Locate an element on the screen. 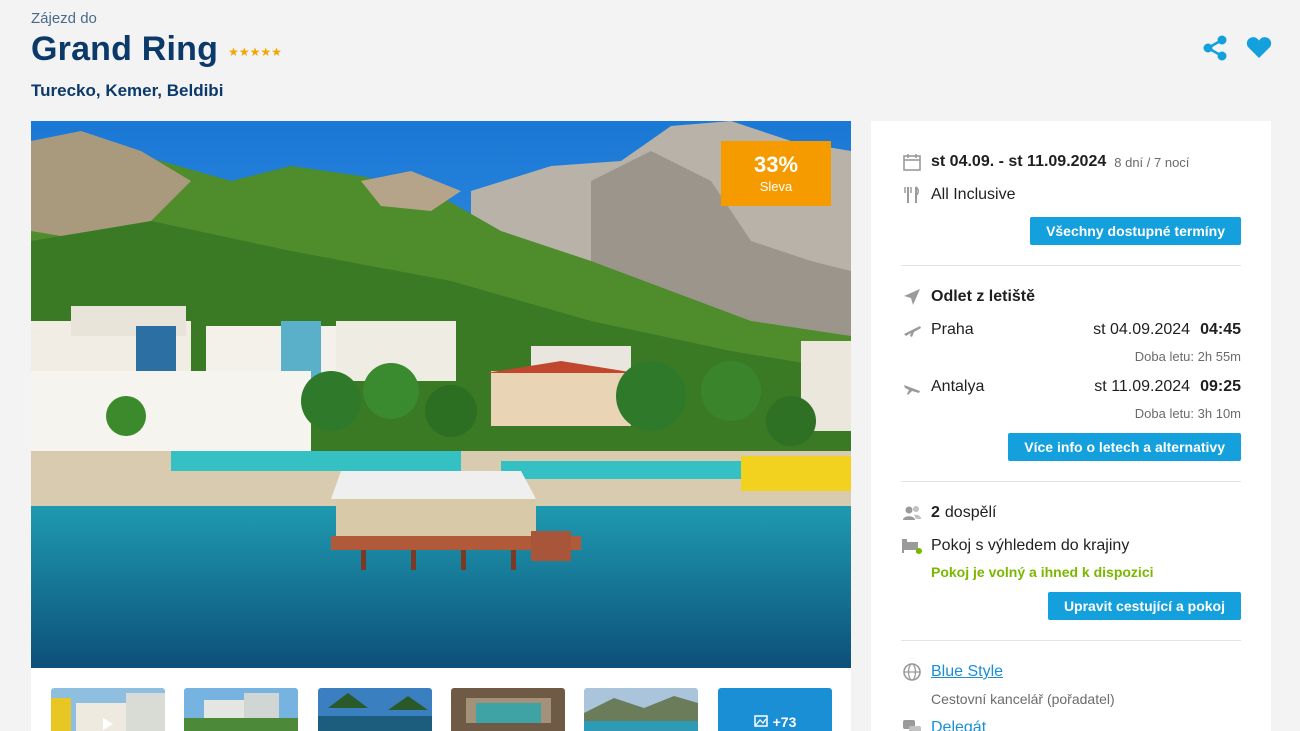 The width and height of the screenshot is (1300, 731). room-type: Pokoj s výhledem do krajiny is located at coordinates (1030, 545).